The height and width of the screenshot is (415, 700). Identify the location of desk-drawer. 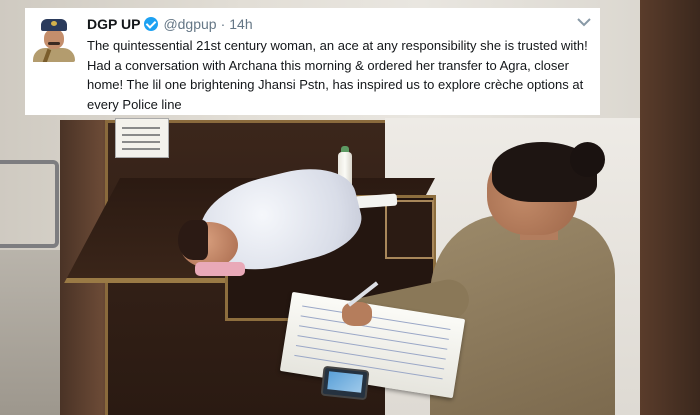
(409, 229).